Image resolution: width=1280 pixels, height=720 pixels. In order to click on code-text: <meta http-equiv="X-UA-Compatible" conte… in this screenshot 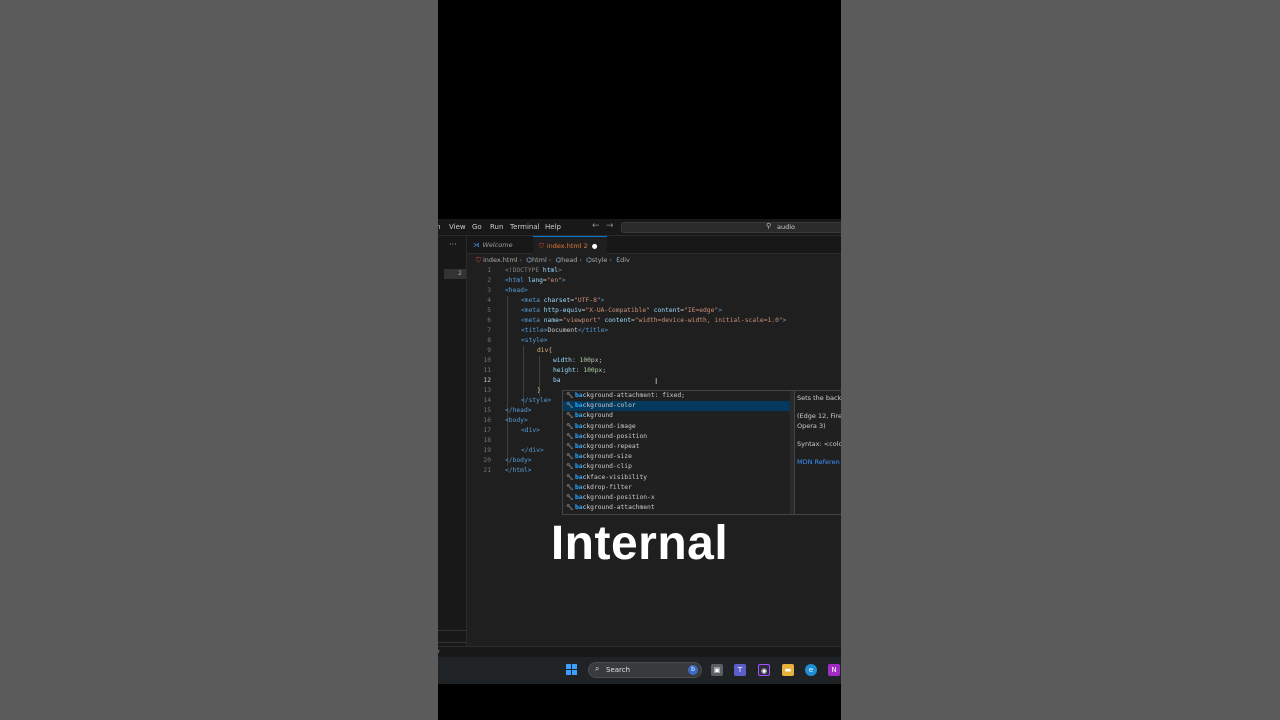, I will do `click(621, 311)`.